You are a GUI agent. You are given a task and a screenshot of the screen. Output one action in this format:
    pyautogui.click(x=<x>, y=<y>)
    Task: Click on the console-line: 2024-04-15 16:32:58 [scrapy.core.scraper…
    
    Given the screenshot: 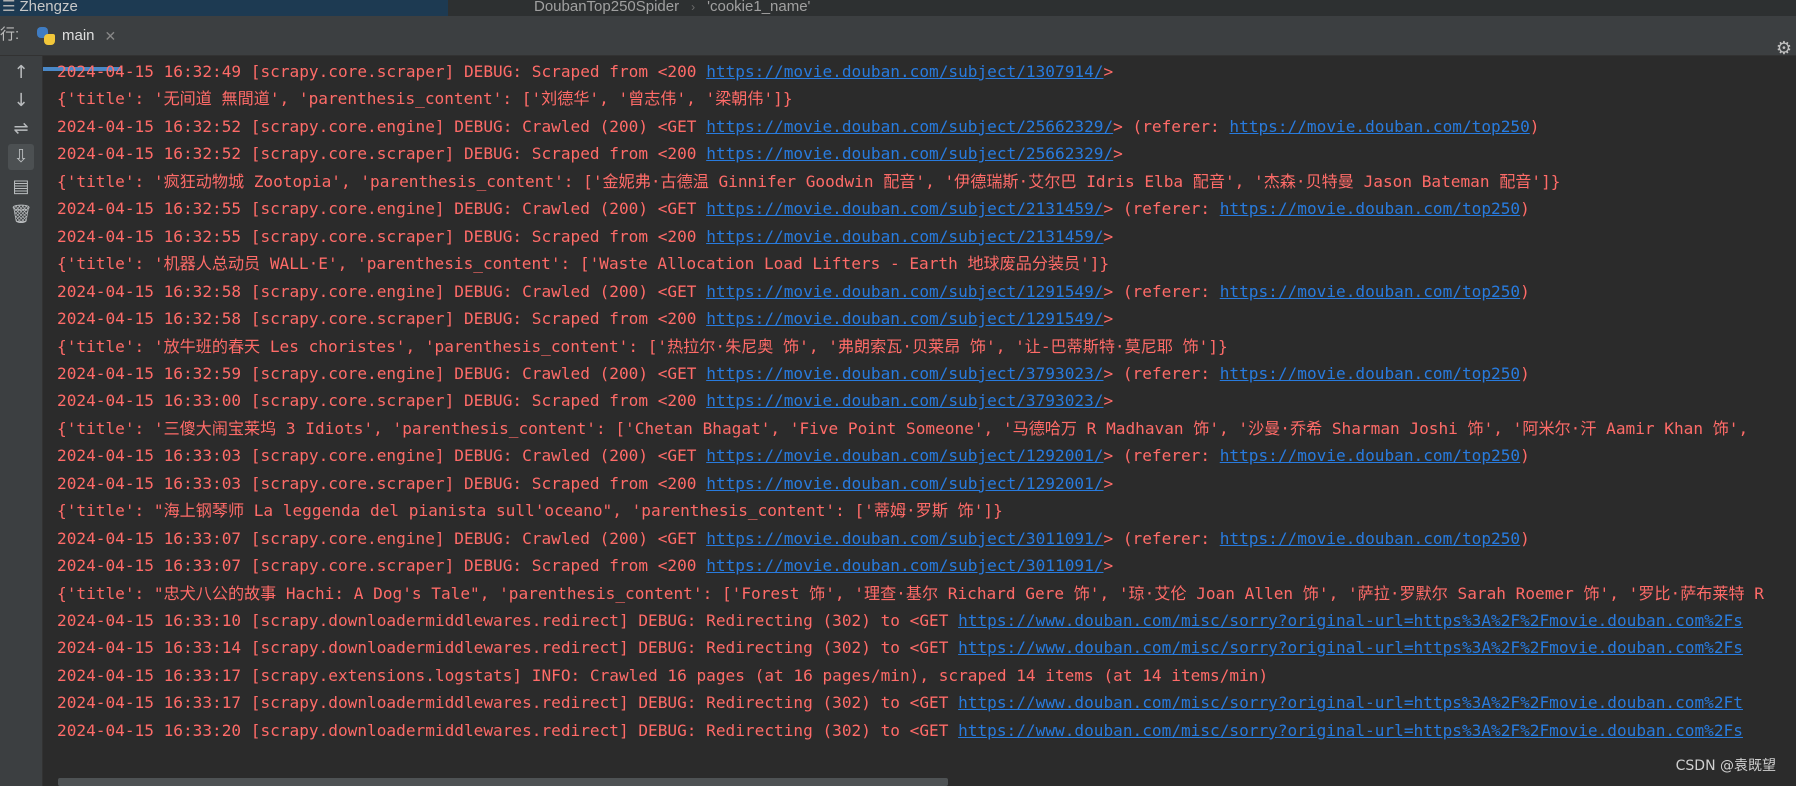 What is the action you would take?
    pyautogui.click(x=585, y=319)
    